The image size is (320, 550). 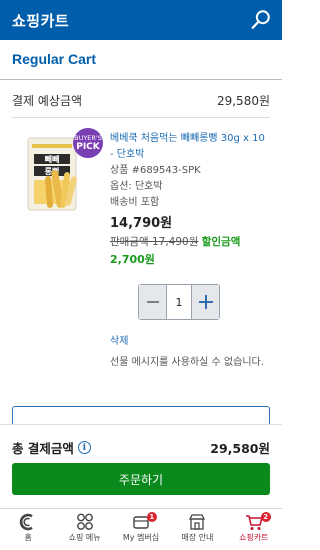 I want to click on shipping-note: 배송비 포함, so click(x=135, y=202).